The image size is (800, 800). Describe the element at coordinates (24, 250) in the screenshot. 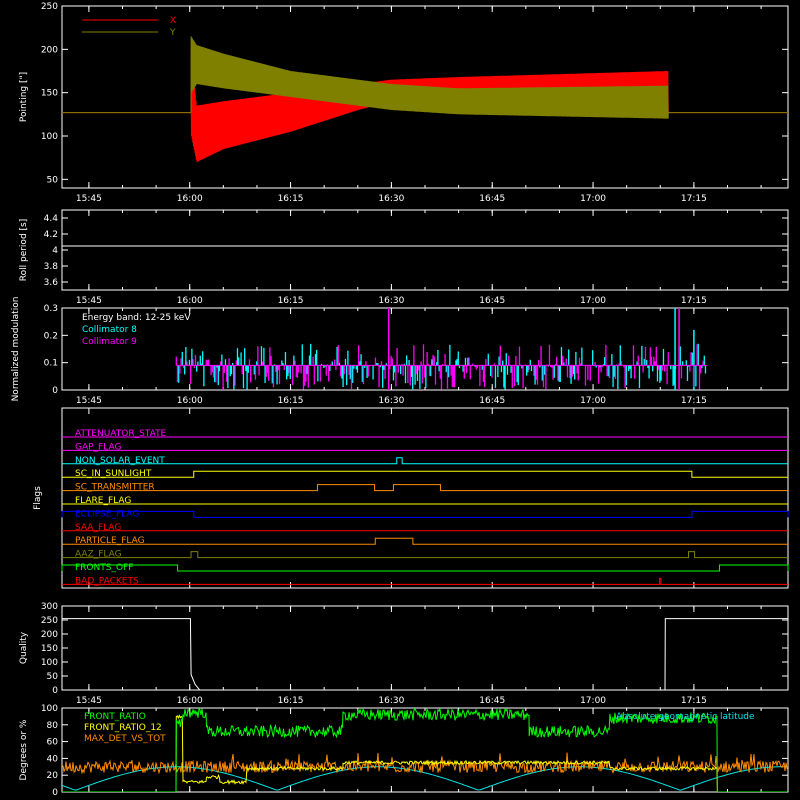

I see `y-axis-label: Roll period [s]` at that location.